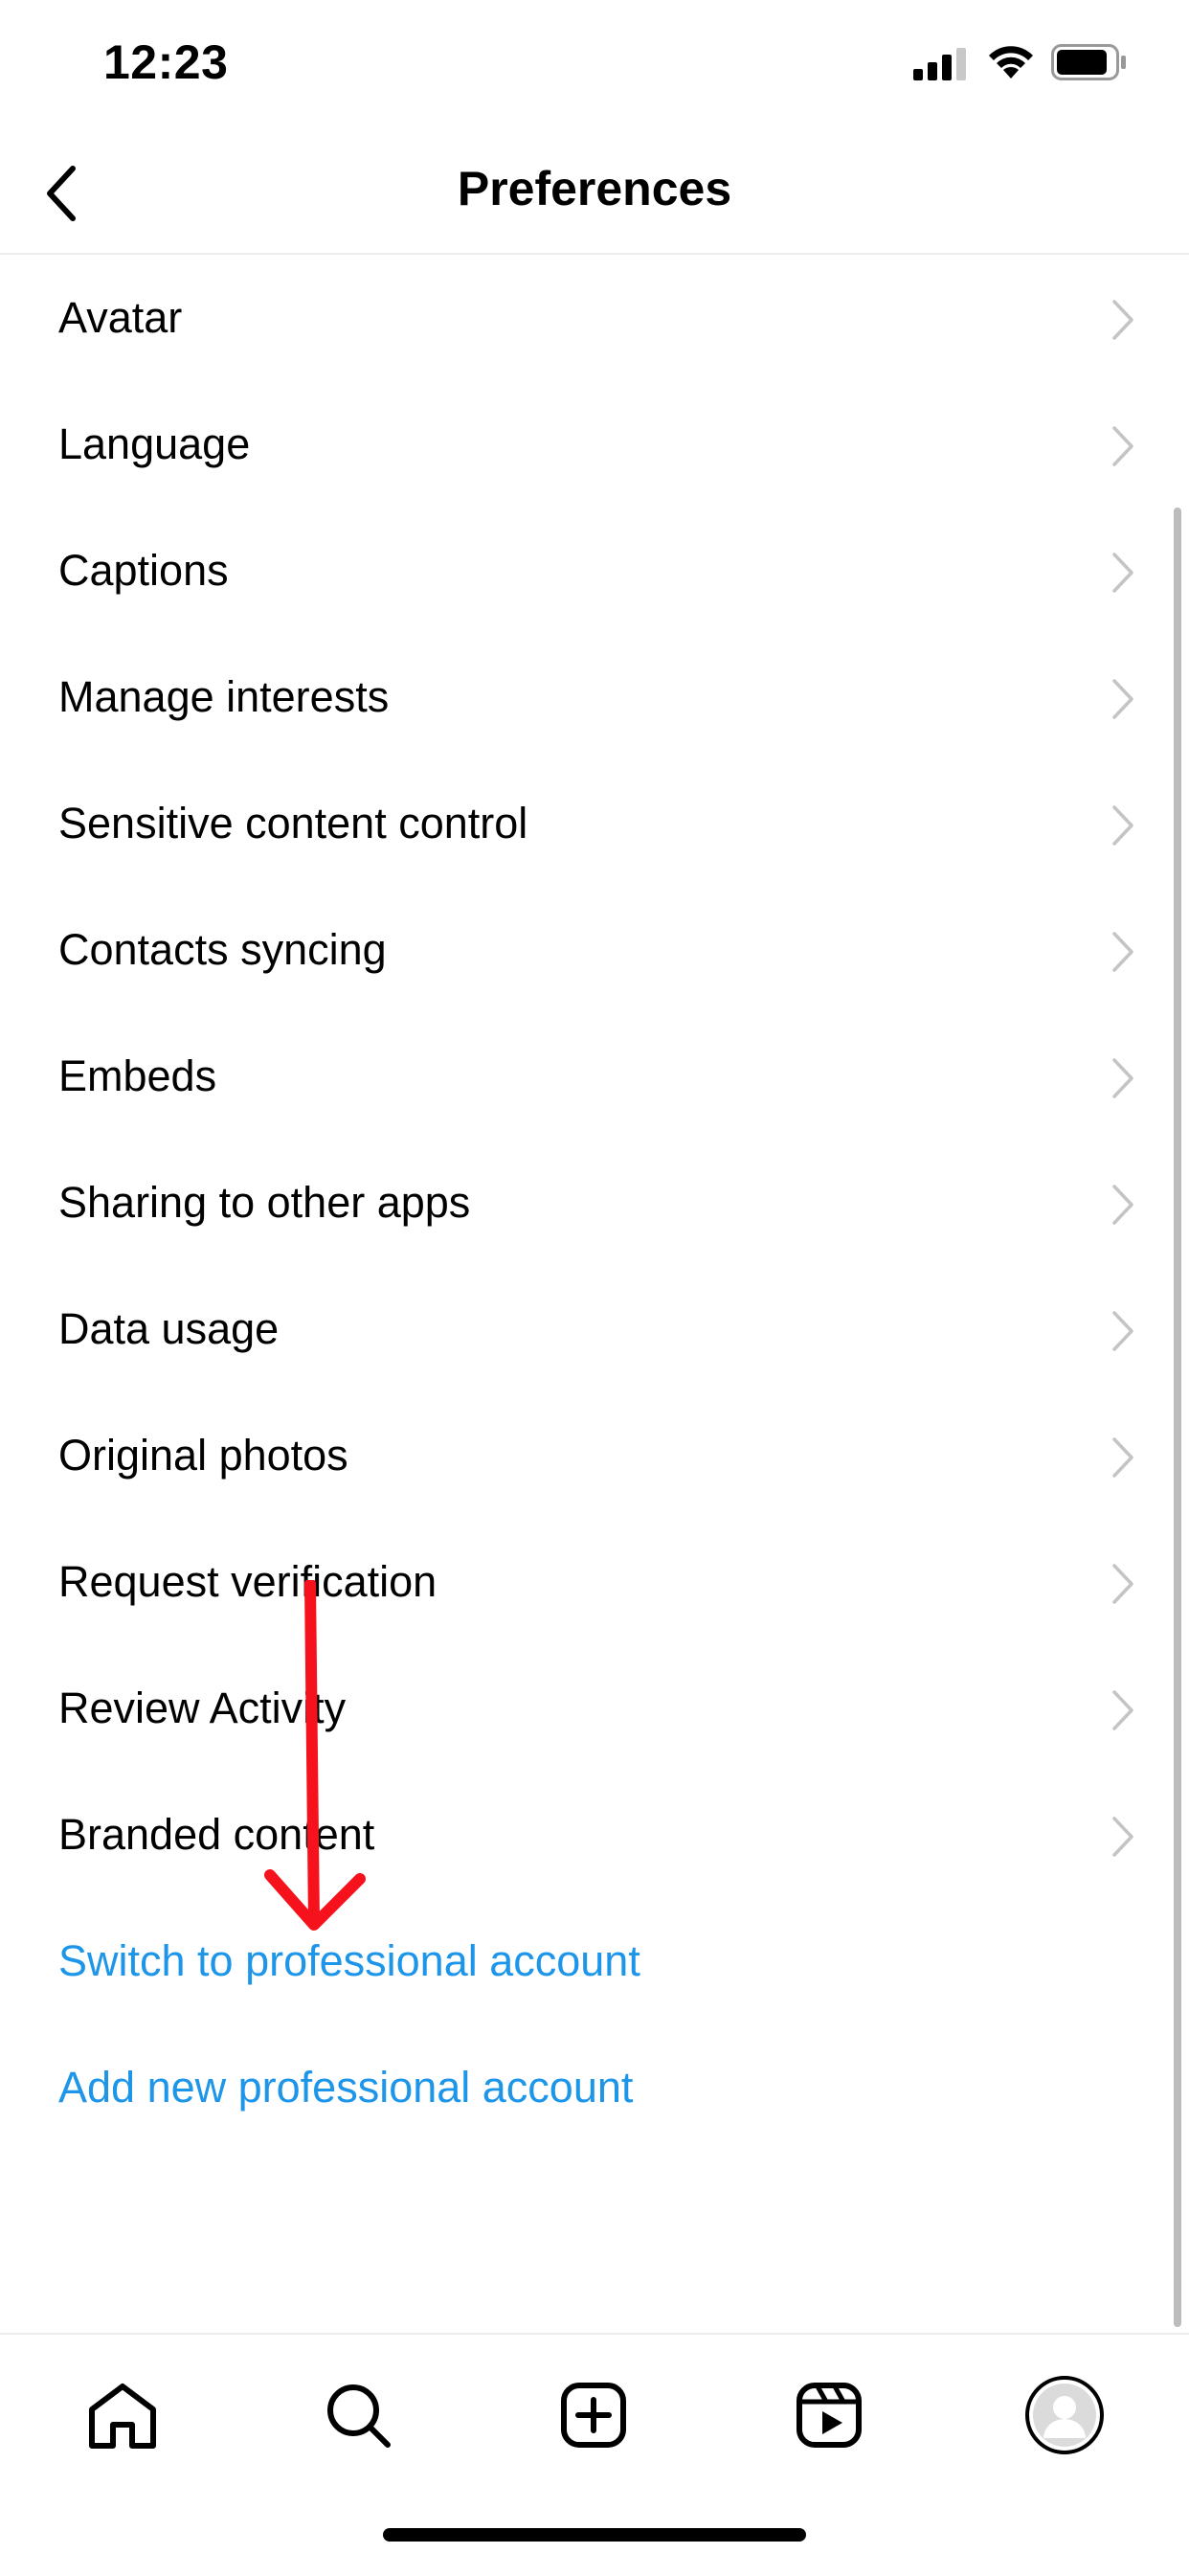 This screenshot has height=2576, width=1189. Describe the element at coordinates (594, 188) in the screenshot. I see `page-title: Preferences` at that location.